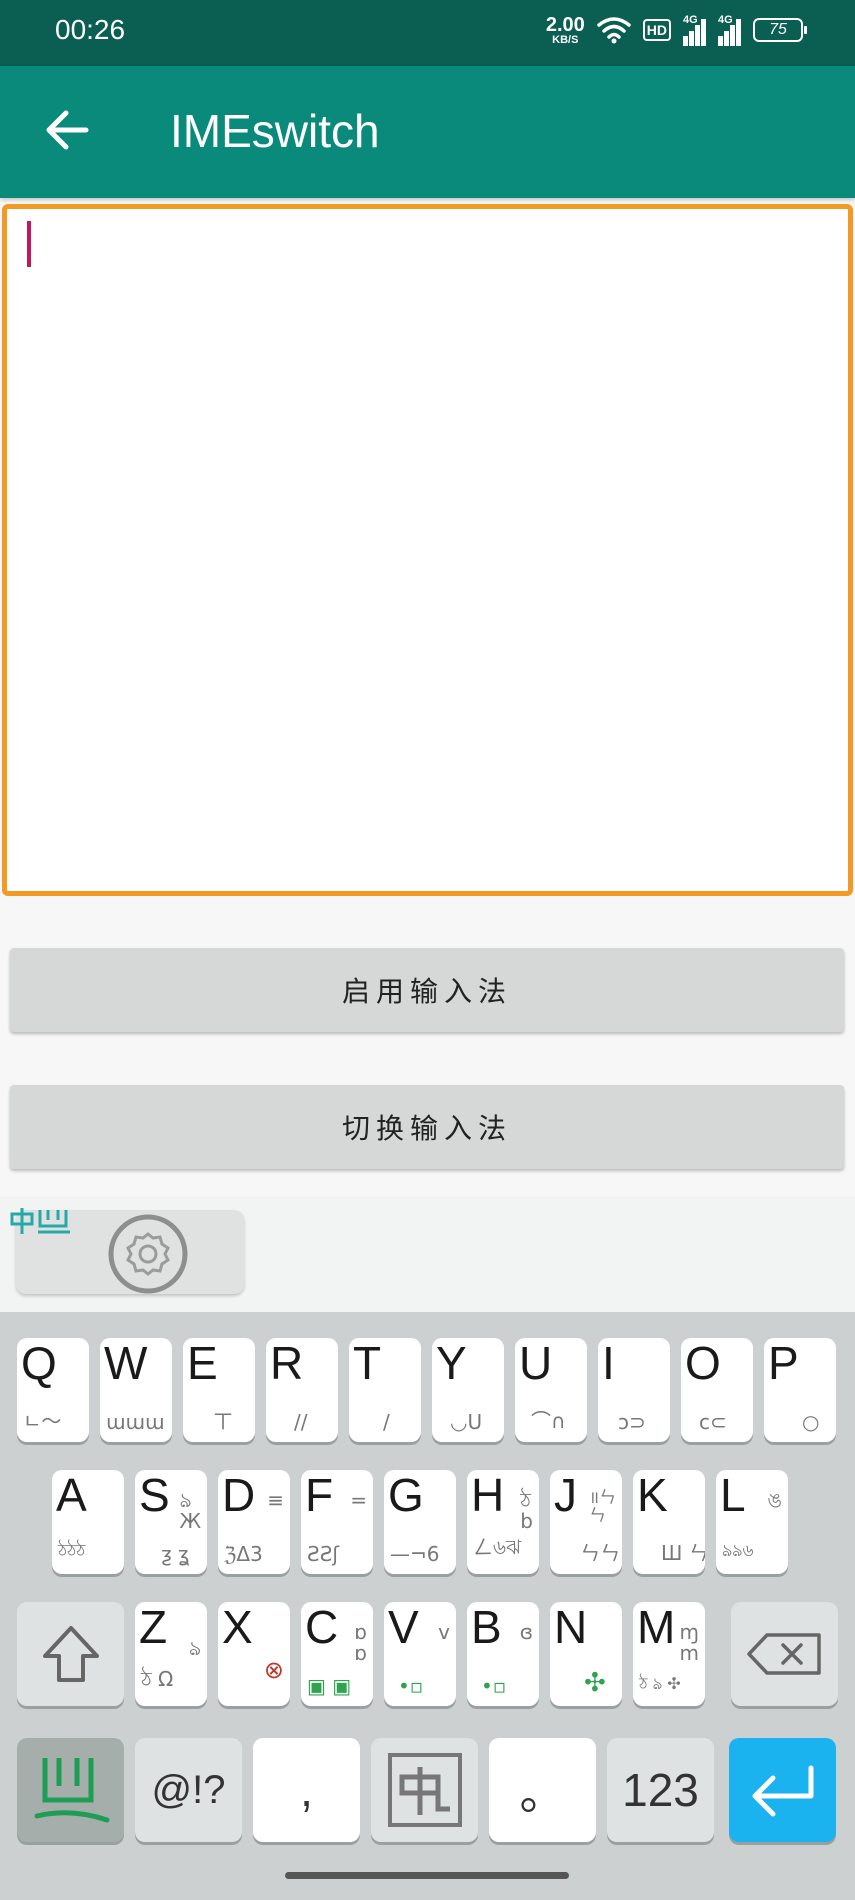  Describe the element at coordinates (652, 1495) in the screenshot. I see `key-letter: K` at that location.